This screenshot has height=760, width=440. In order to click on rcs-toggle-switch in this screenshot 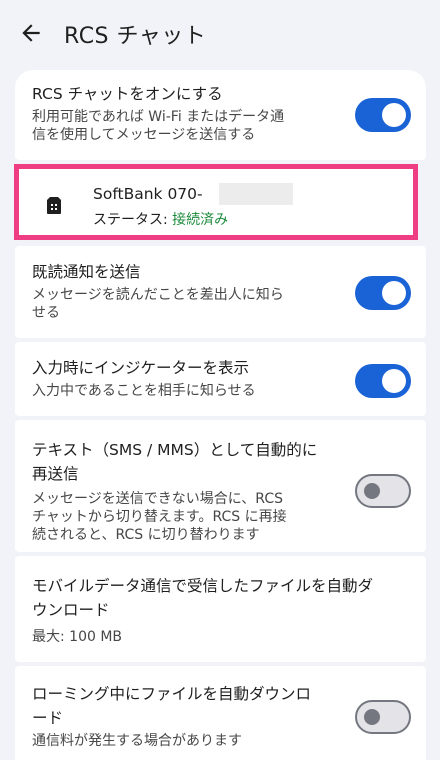, I will do `click(383, 115)`.